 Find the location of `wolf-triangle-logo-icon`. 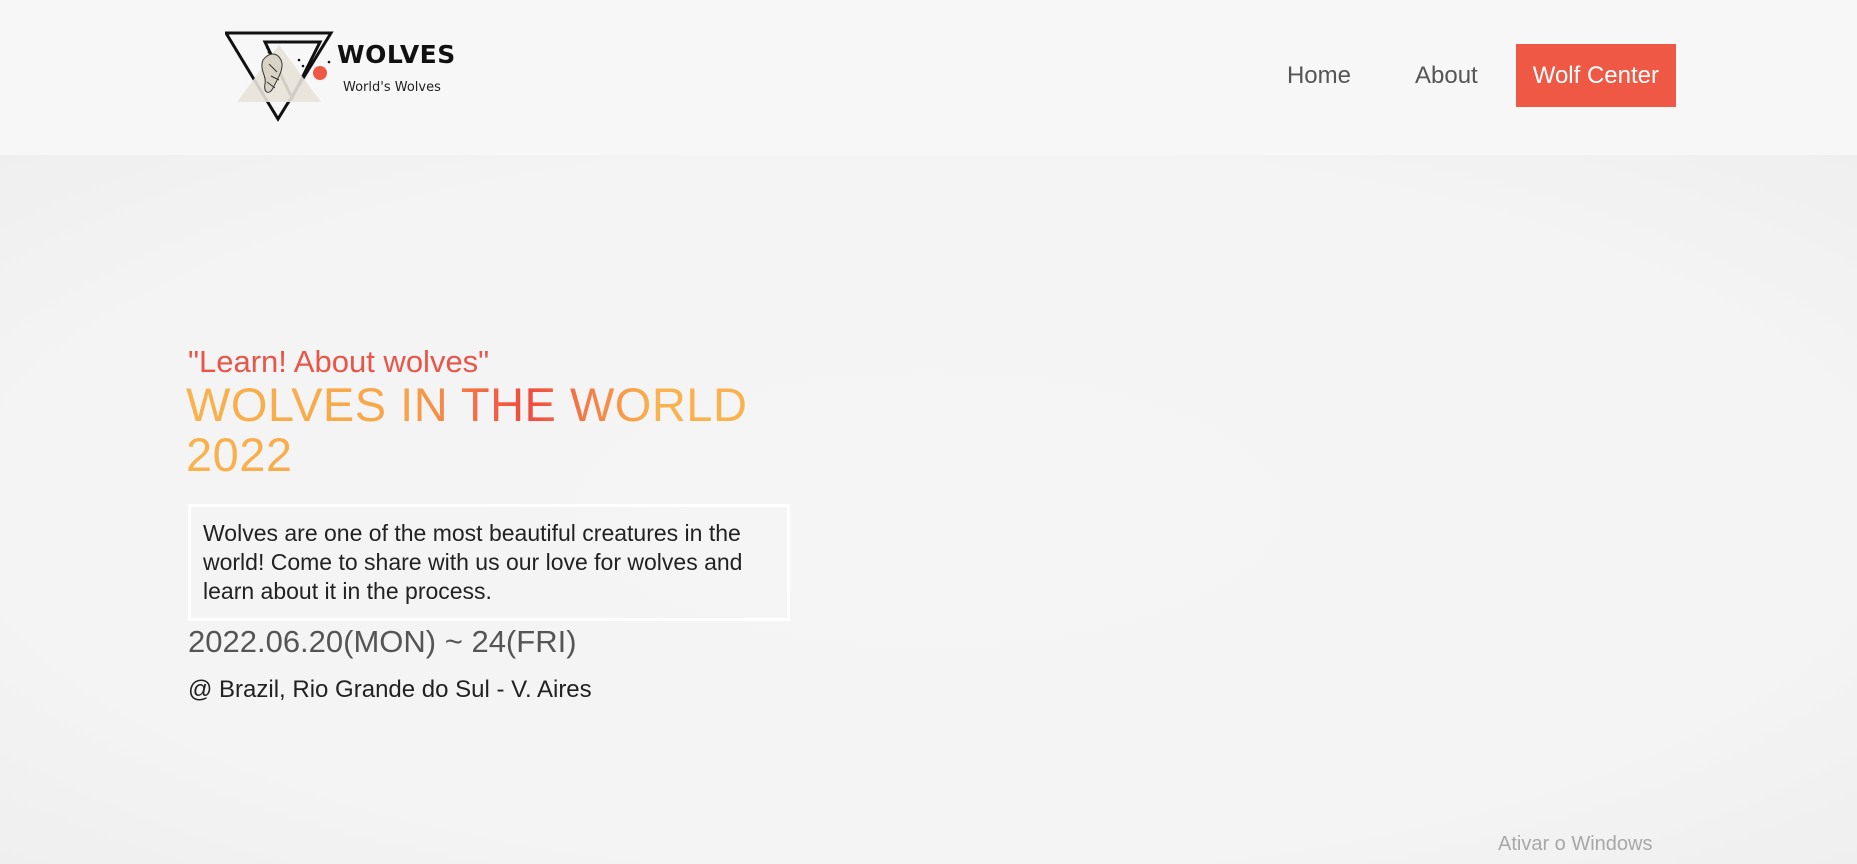

wolf-triangle-logo-icon is located at coordinates (279, 76).